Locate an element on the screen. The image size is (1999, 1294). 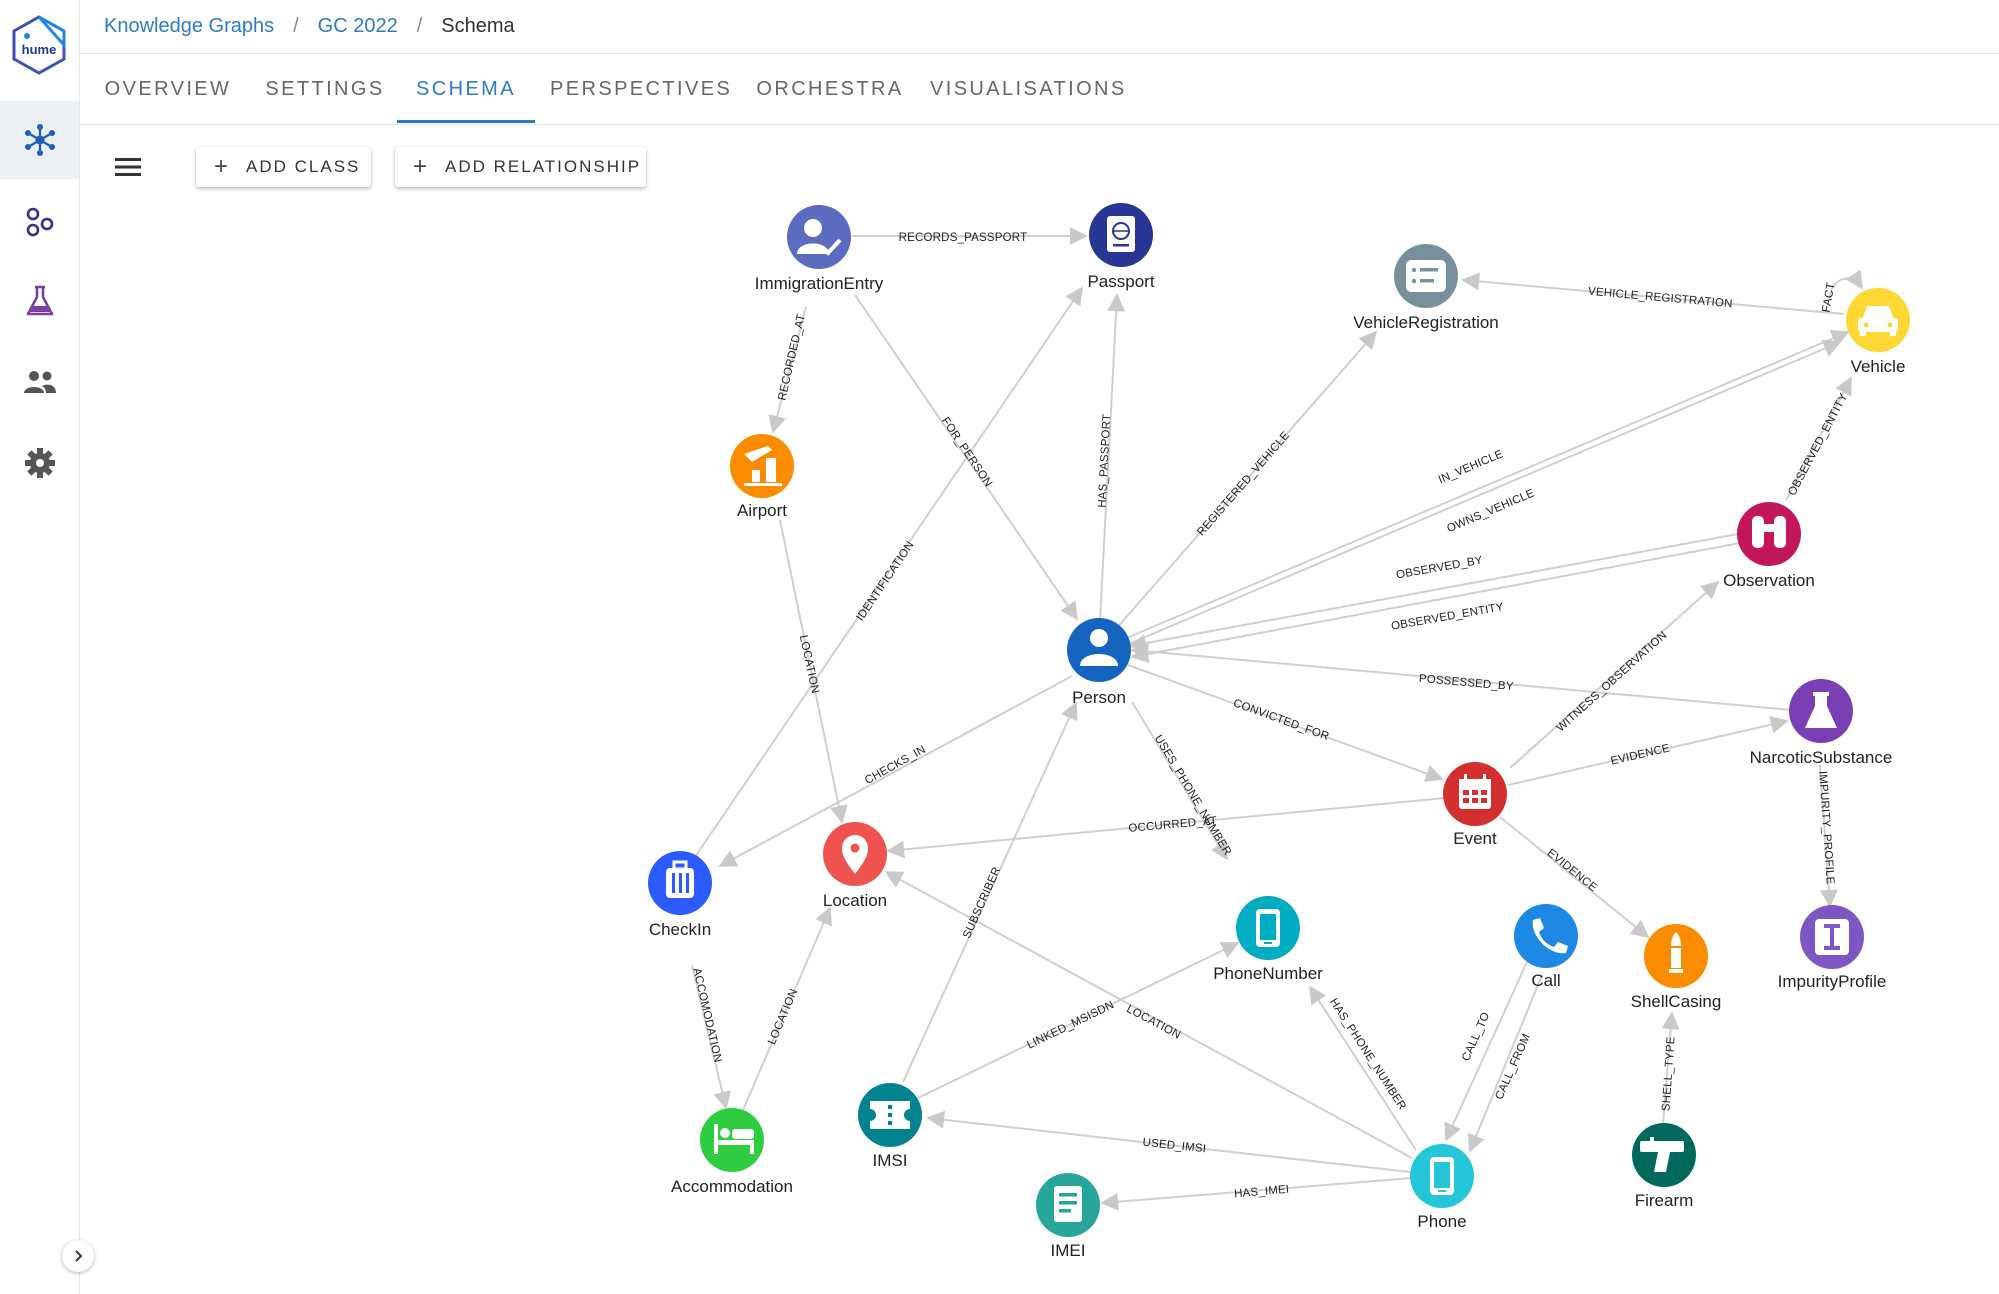
edge-has-phone-number is located at coordinates (1363, 1068).